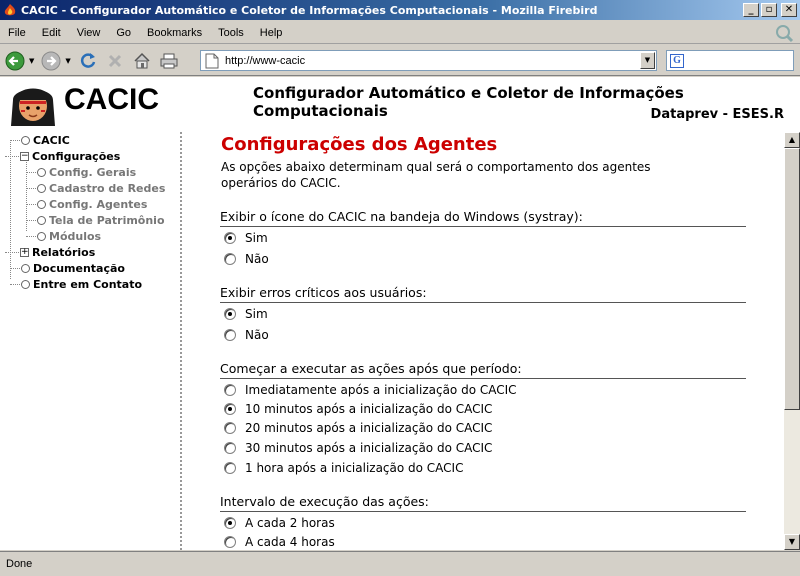  Describe the element at coordinates (123, 33) in the screenshot. I see `menu-go: Go` at that location.